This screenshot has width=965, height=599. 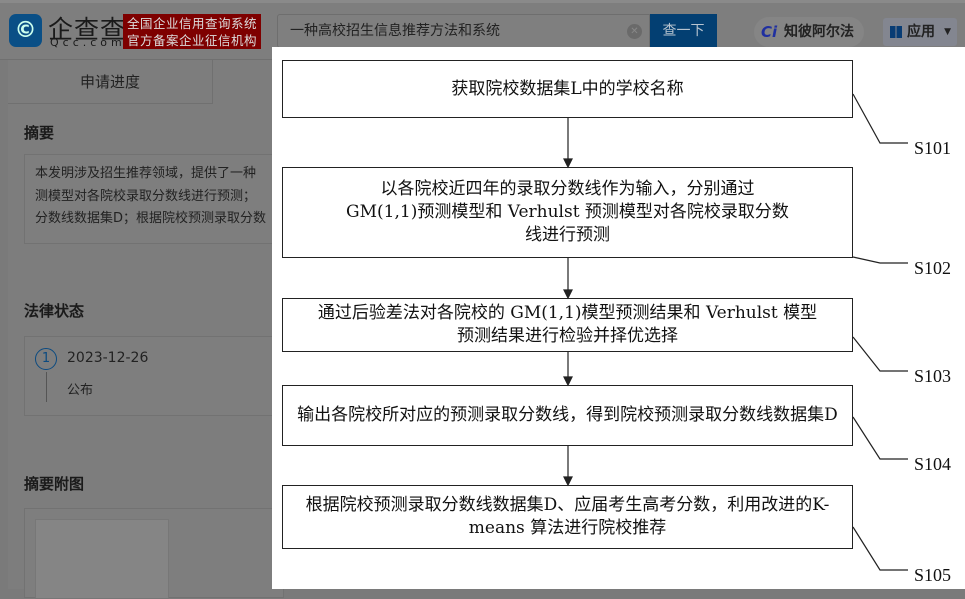 I want to click on step-label: S104, so click(x=933, y=464).